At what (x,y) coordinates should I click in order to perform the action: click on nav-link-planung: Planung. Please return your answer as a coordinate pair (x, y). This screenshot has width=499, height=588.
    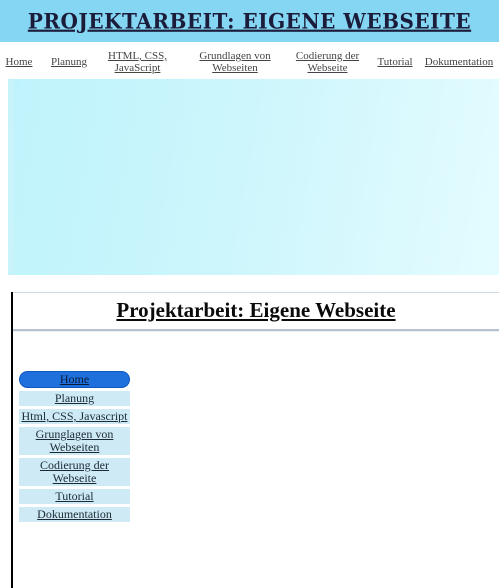
    Looking at the image, I should click on (69, 62).